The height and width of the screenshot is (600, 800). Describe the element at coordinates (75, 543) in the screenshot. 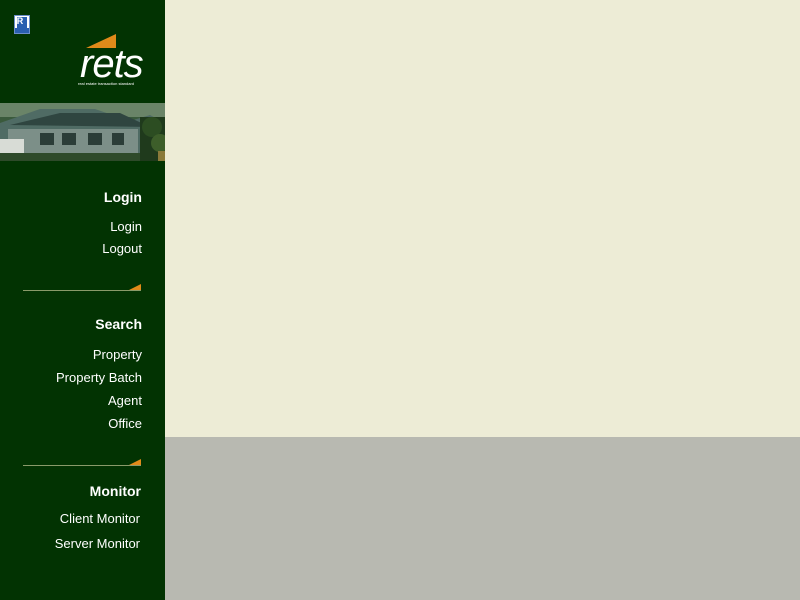

I see `menu-item-server-monitor: Server Monitor` at that location.